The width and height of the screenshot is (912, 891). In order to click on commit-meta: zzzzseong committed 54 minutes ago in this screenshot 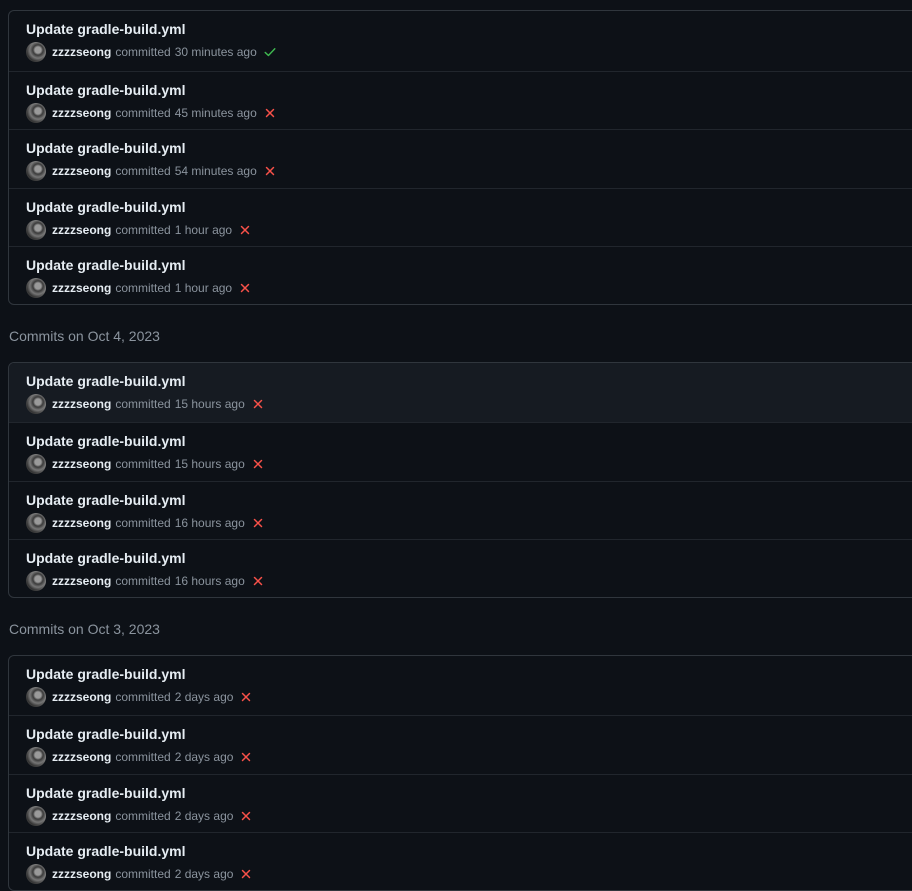, I will do `click(151, 171)`.